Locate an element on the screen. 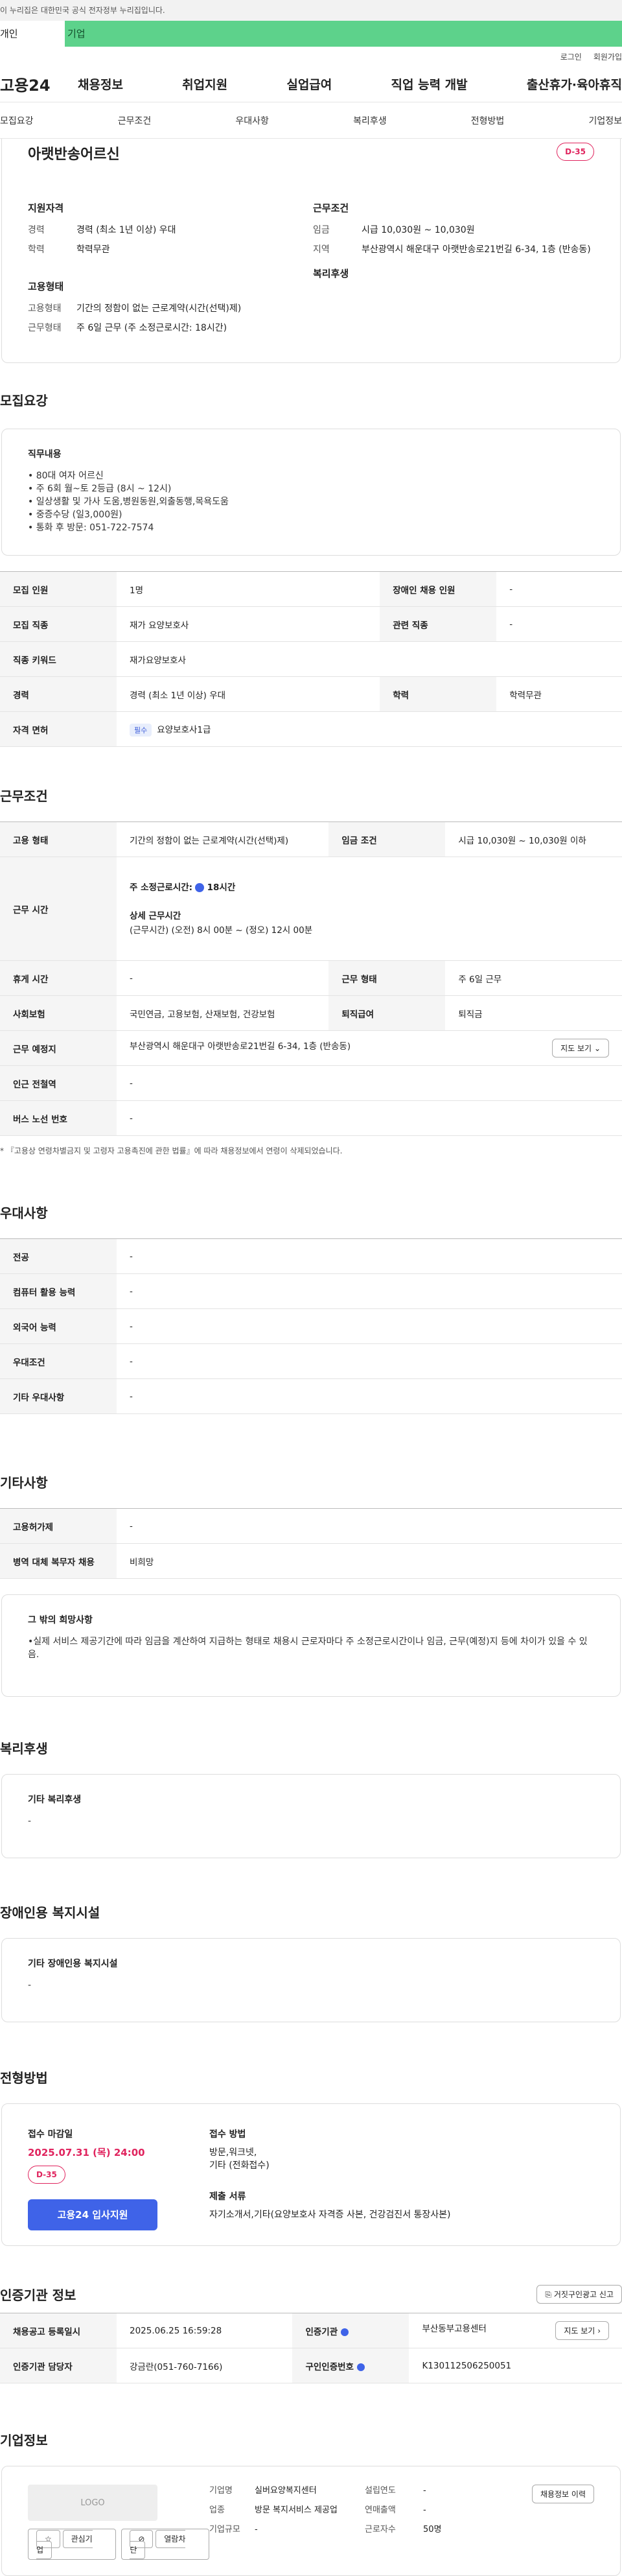 This screenshot has width=622, height=2576. cell-value: 주 6일 근무 is located at coordinates (533, 978).